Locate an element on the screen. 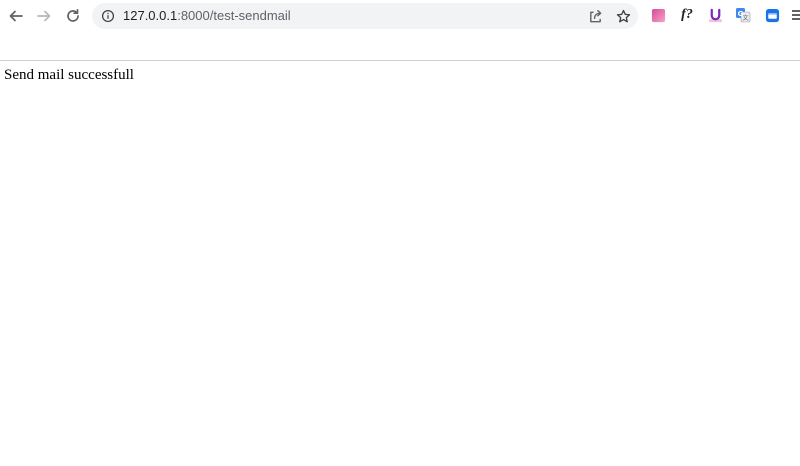 Image resolution: width=800 pixels, height=466 pixels. reload-button is located at coordinates (73, 16).